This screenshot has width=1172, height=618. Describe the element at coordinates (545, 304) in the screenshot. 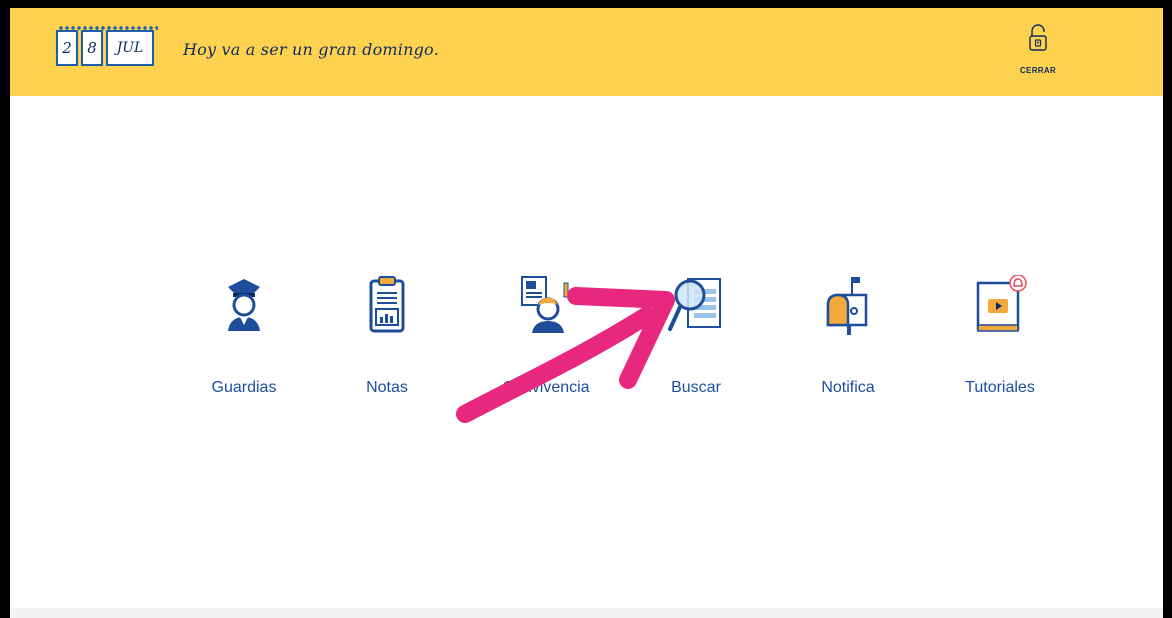

I see `student-document-icon` at that location.